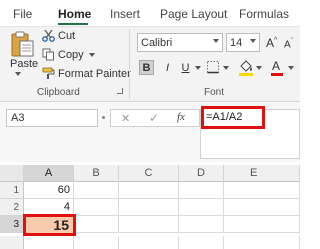 This screenshot has width=320, height=249. Describe the element at coordinates (233, 117) in the screenshot. I see `formula-input: =A1/A2` at that location.